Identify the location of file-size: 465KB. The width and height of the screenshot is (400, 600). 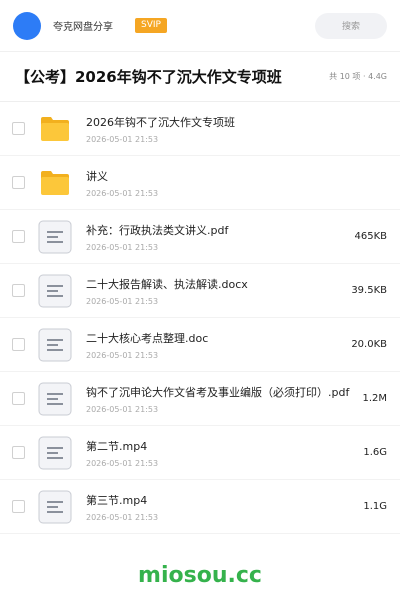
(370, 236).